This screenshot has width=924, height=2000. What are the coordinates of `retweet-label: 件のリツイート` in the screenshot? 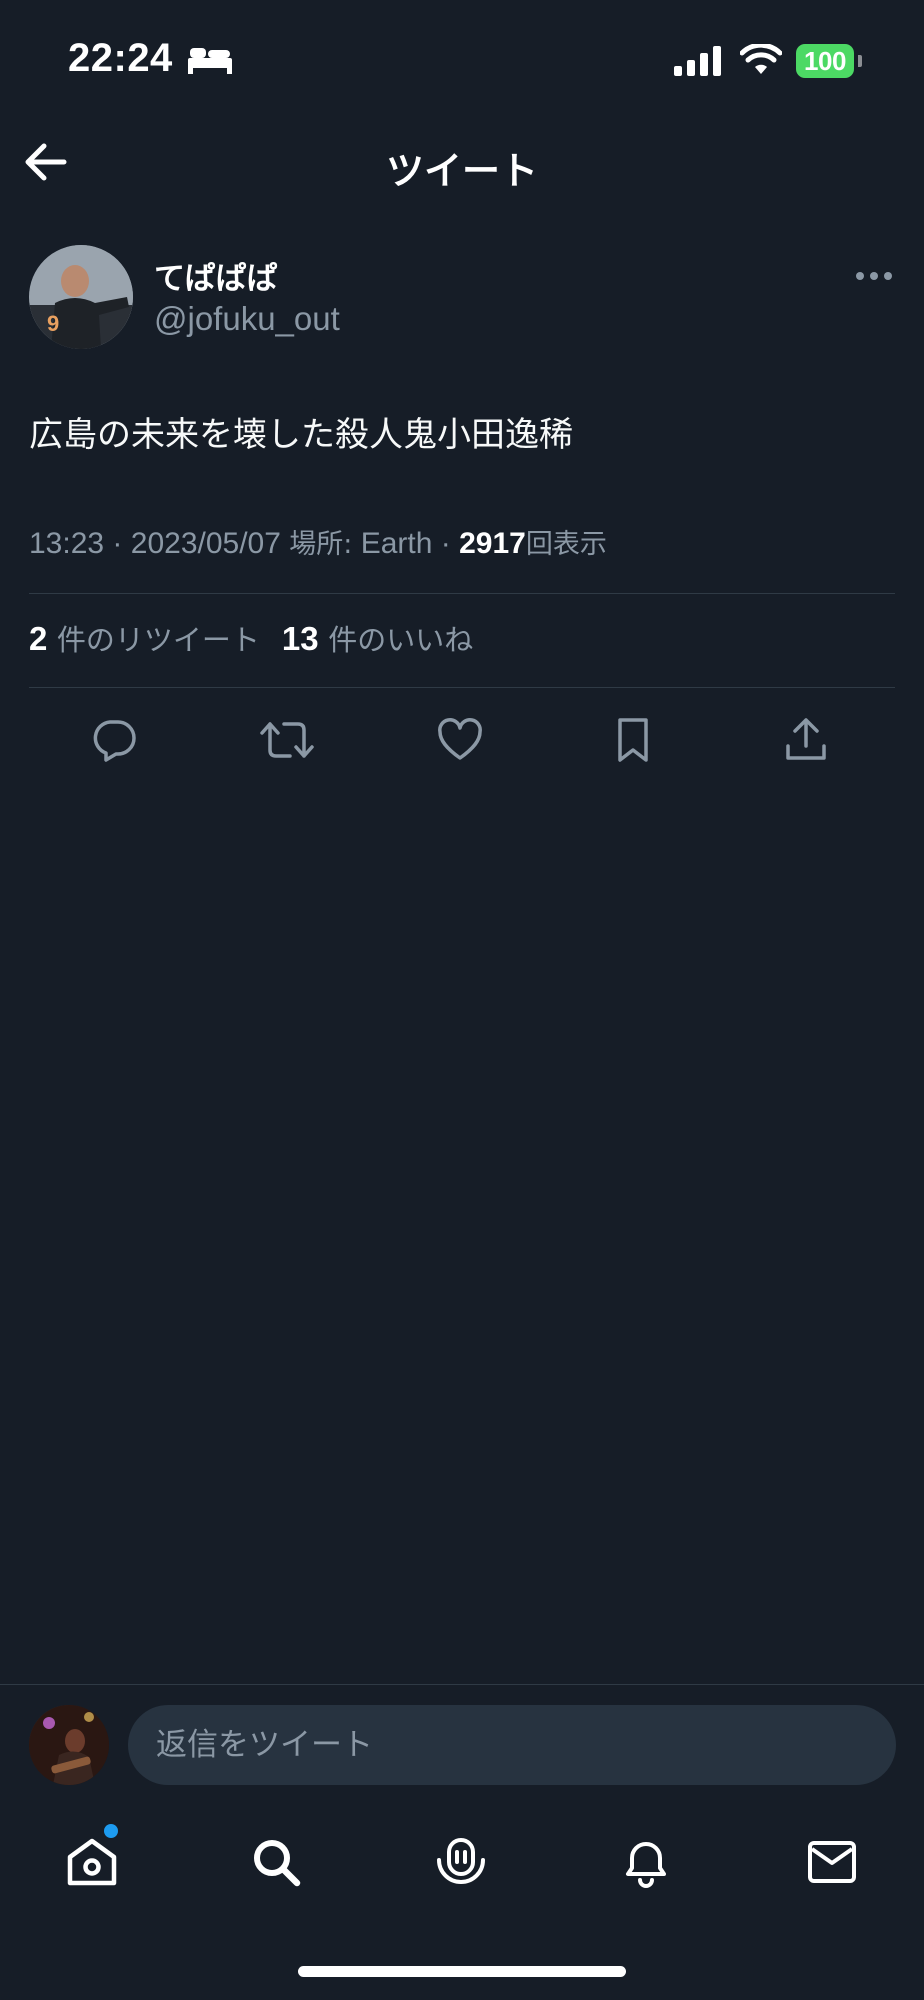 It's located at (158, 640).